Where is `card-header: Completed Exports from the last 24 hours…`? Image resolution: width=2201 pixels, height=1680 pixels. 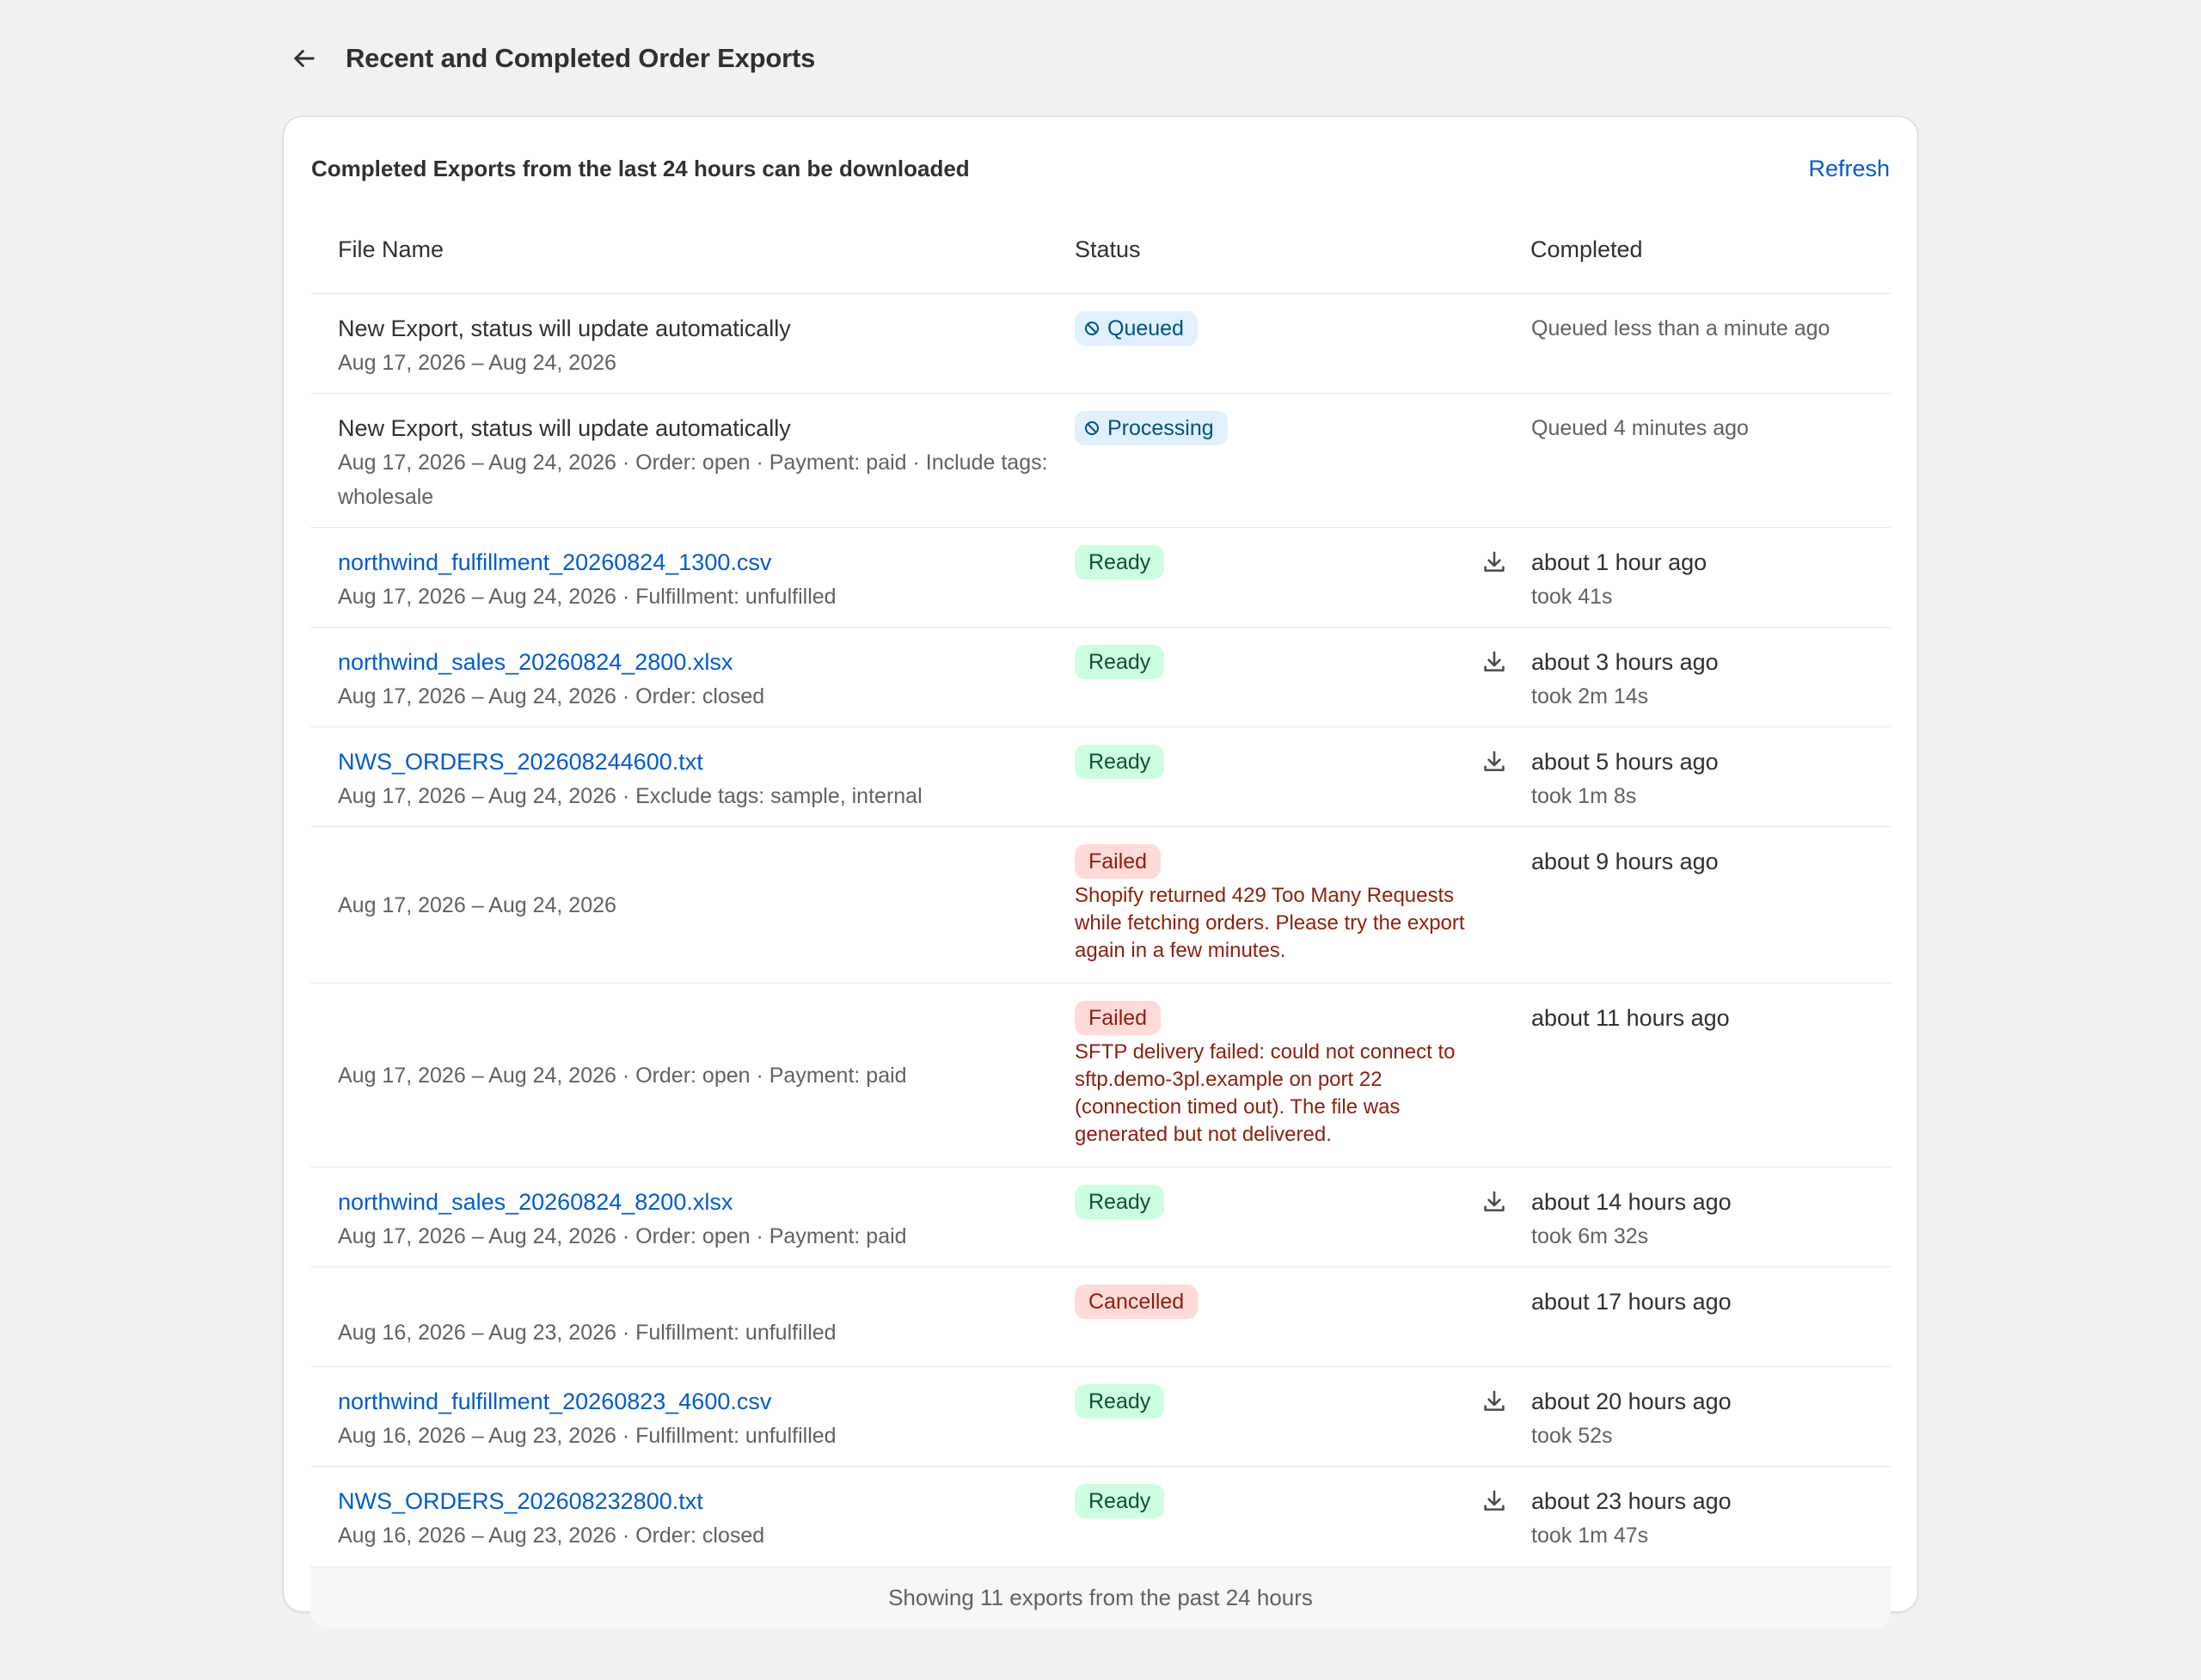
card-header: Completed Exports from the last 24 hours… is located at coordinates (1100, 162).